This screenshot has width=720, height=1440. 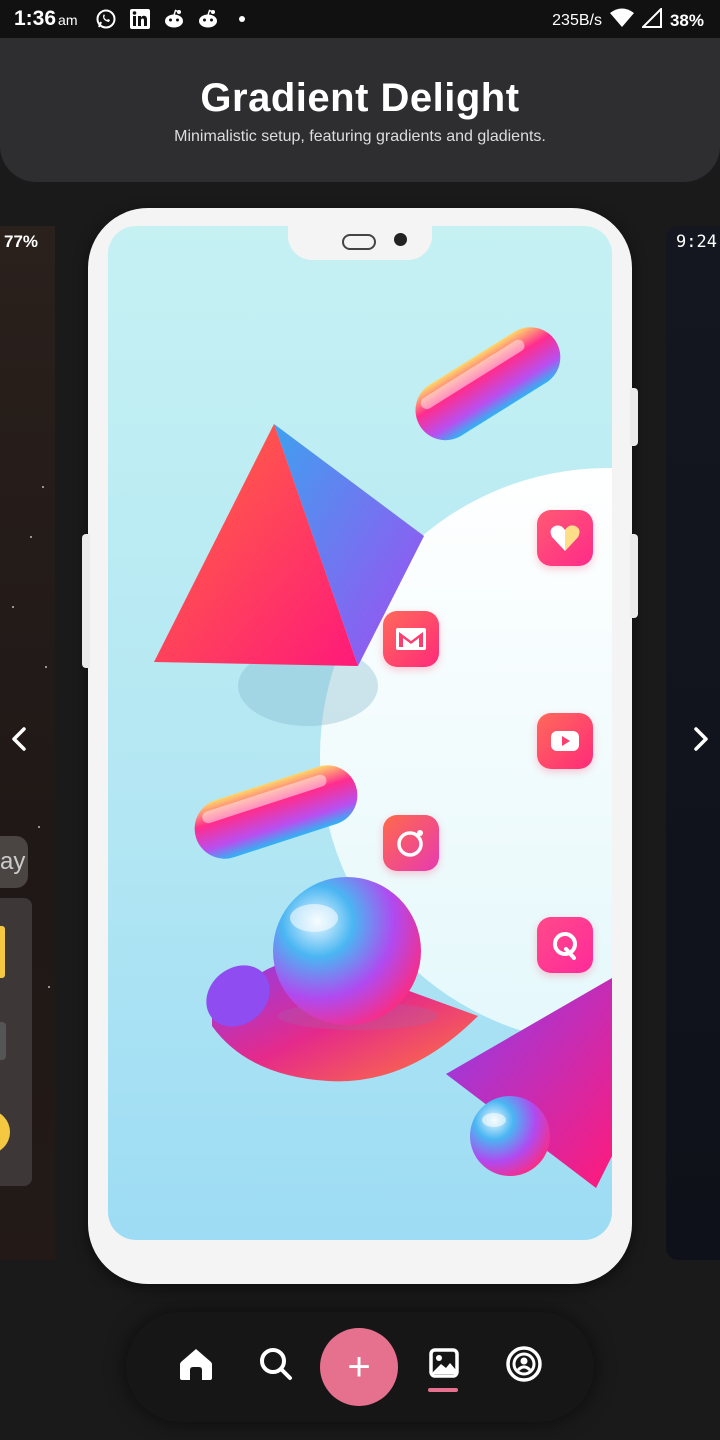 What do you see at coordinates (686, 20) in the screenshot?
I see `battery-level: 38%` at bounding box center [686, 20].